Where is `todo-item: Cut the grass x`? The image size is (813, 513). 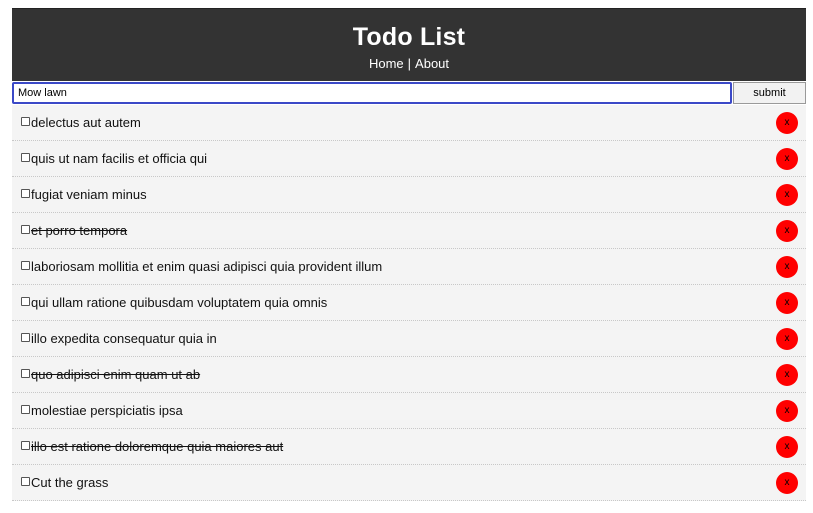
todo-item: Cut the grass x is located at coordinates (409, 483).